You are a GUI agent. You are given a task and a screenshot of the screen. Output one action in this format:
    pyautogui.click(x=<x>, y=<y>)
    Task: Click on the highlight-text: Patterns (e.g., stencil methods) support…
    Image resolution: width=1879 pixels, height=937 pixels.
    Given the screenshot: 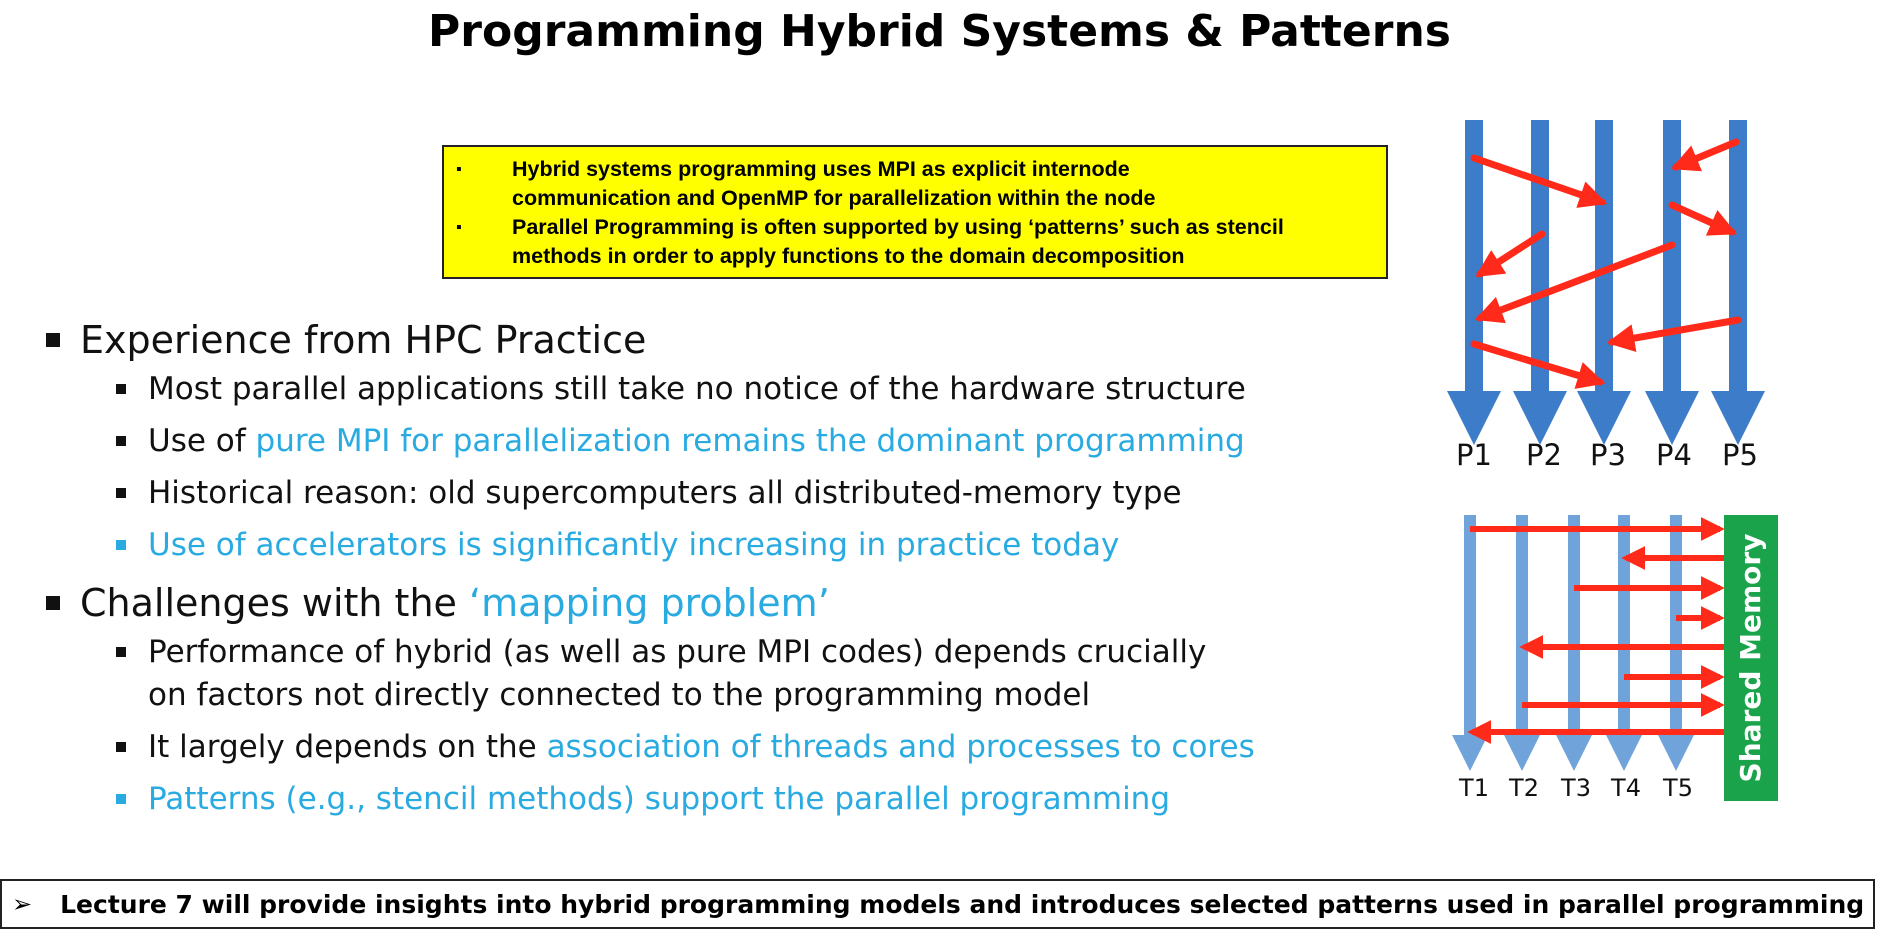 What is the action you would take?
    pyautogui.click(x=659, y=799)
    